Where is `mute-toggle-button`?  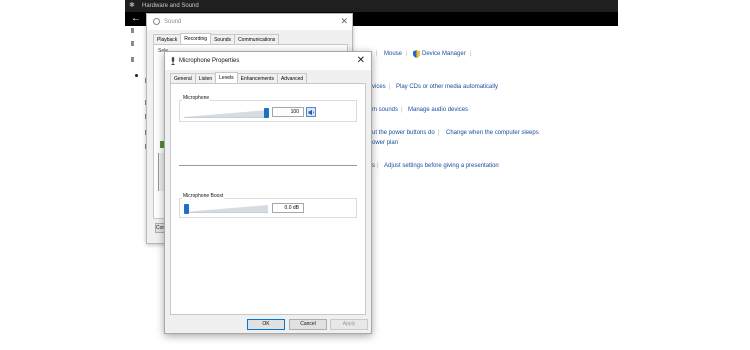
mute-toggle-button is located at coordinates (311, 112).